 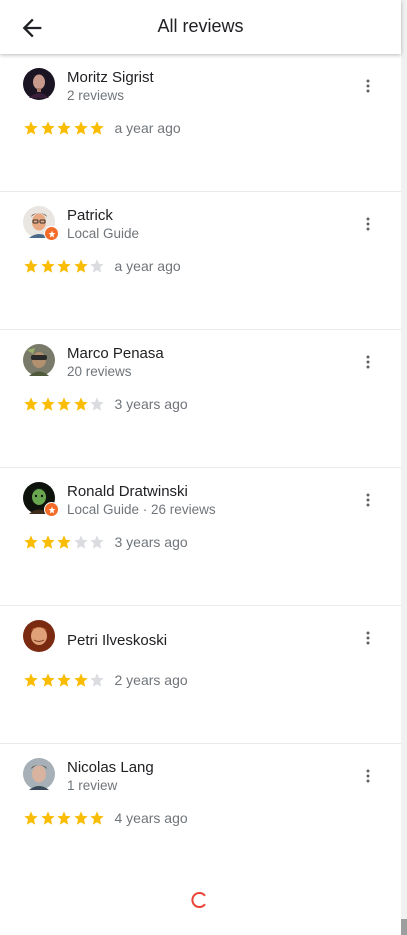 I want to click on rating-row: 4 years ago, so click(x=105, y=818).